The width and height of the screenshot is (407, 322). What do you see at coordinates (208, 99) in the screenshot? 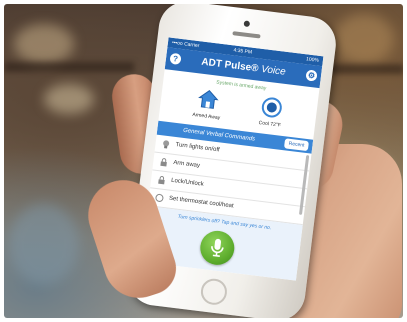
I see `house-icon` at bounding box center [208, 99].